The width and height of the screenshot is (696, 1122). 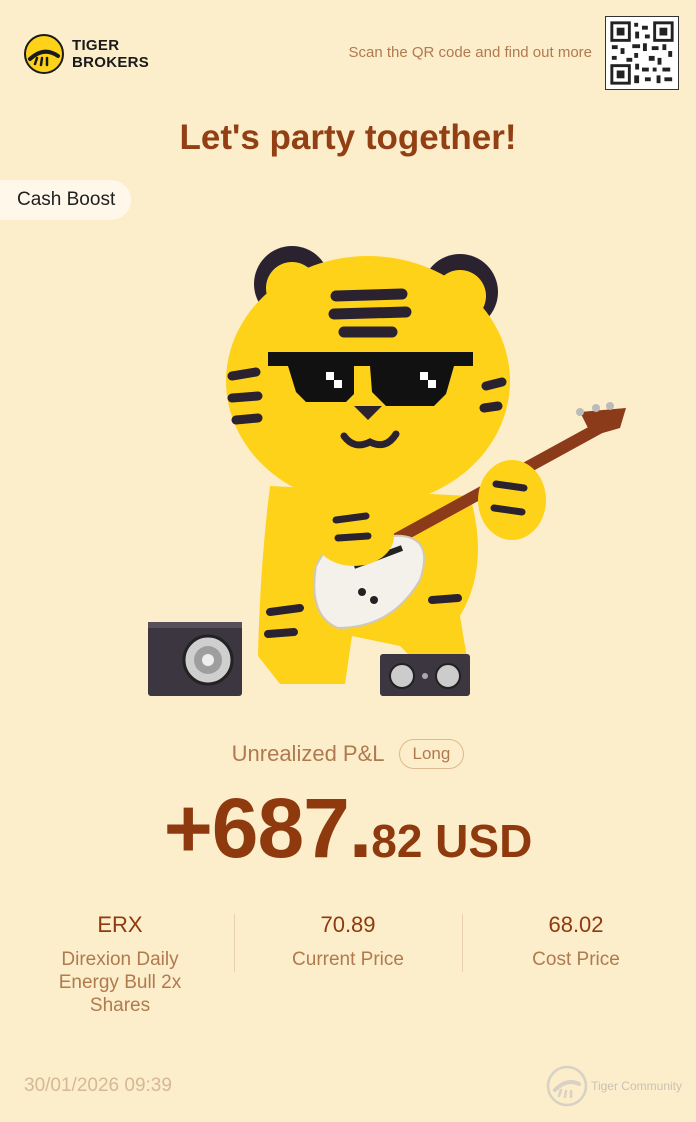 I want to click on speaker-large, so click(x=195, y=659).